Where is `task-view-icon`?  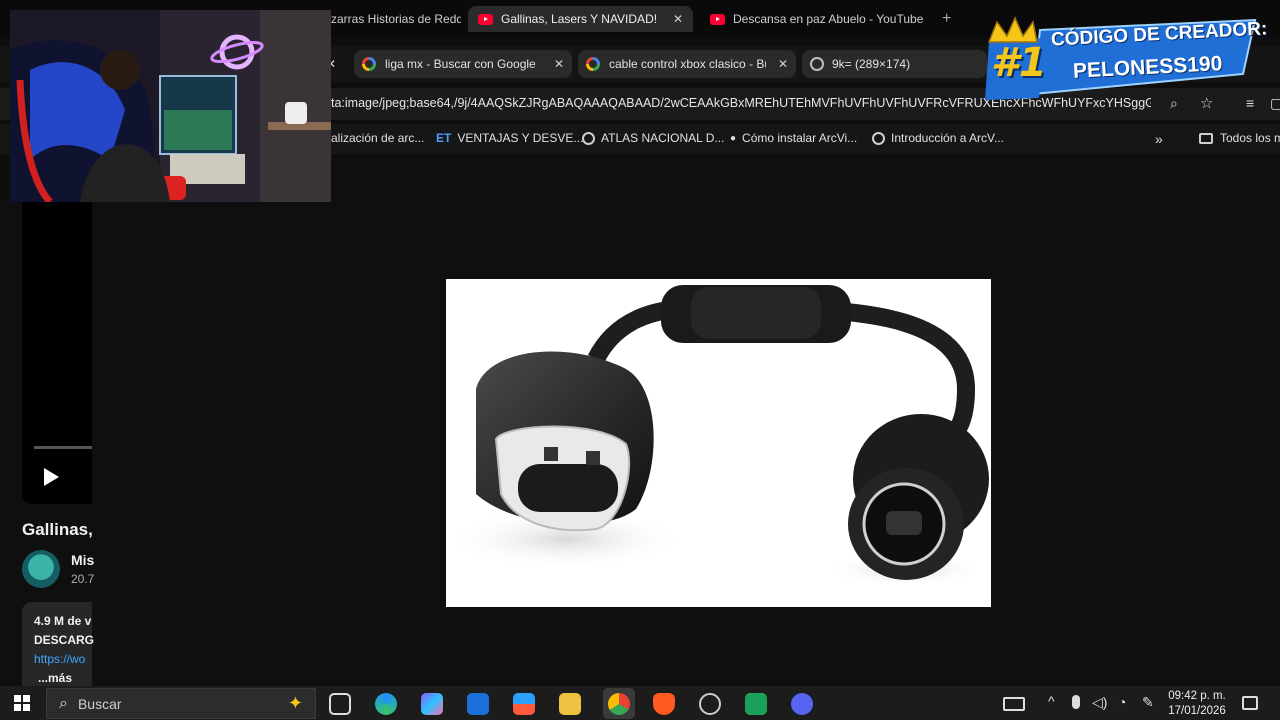
task-view-icon is located at coordinates (340, 704).